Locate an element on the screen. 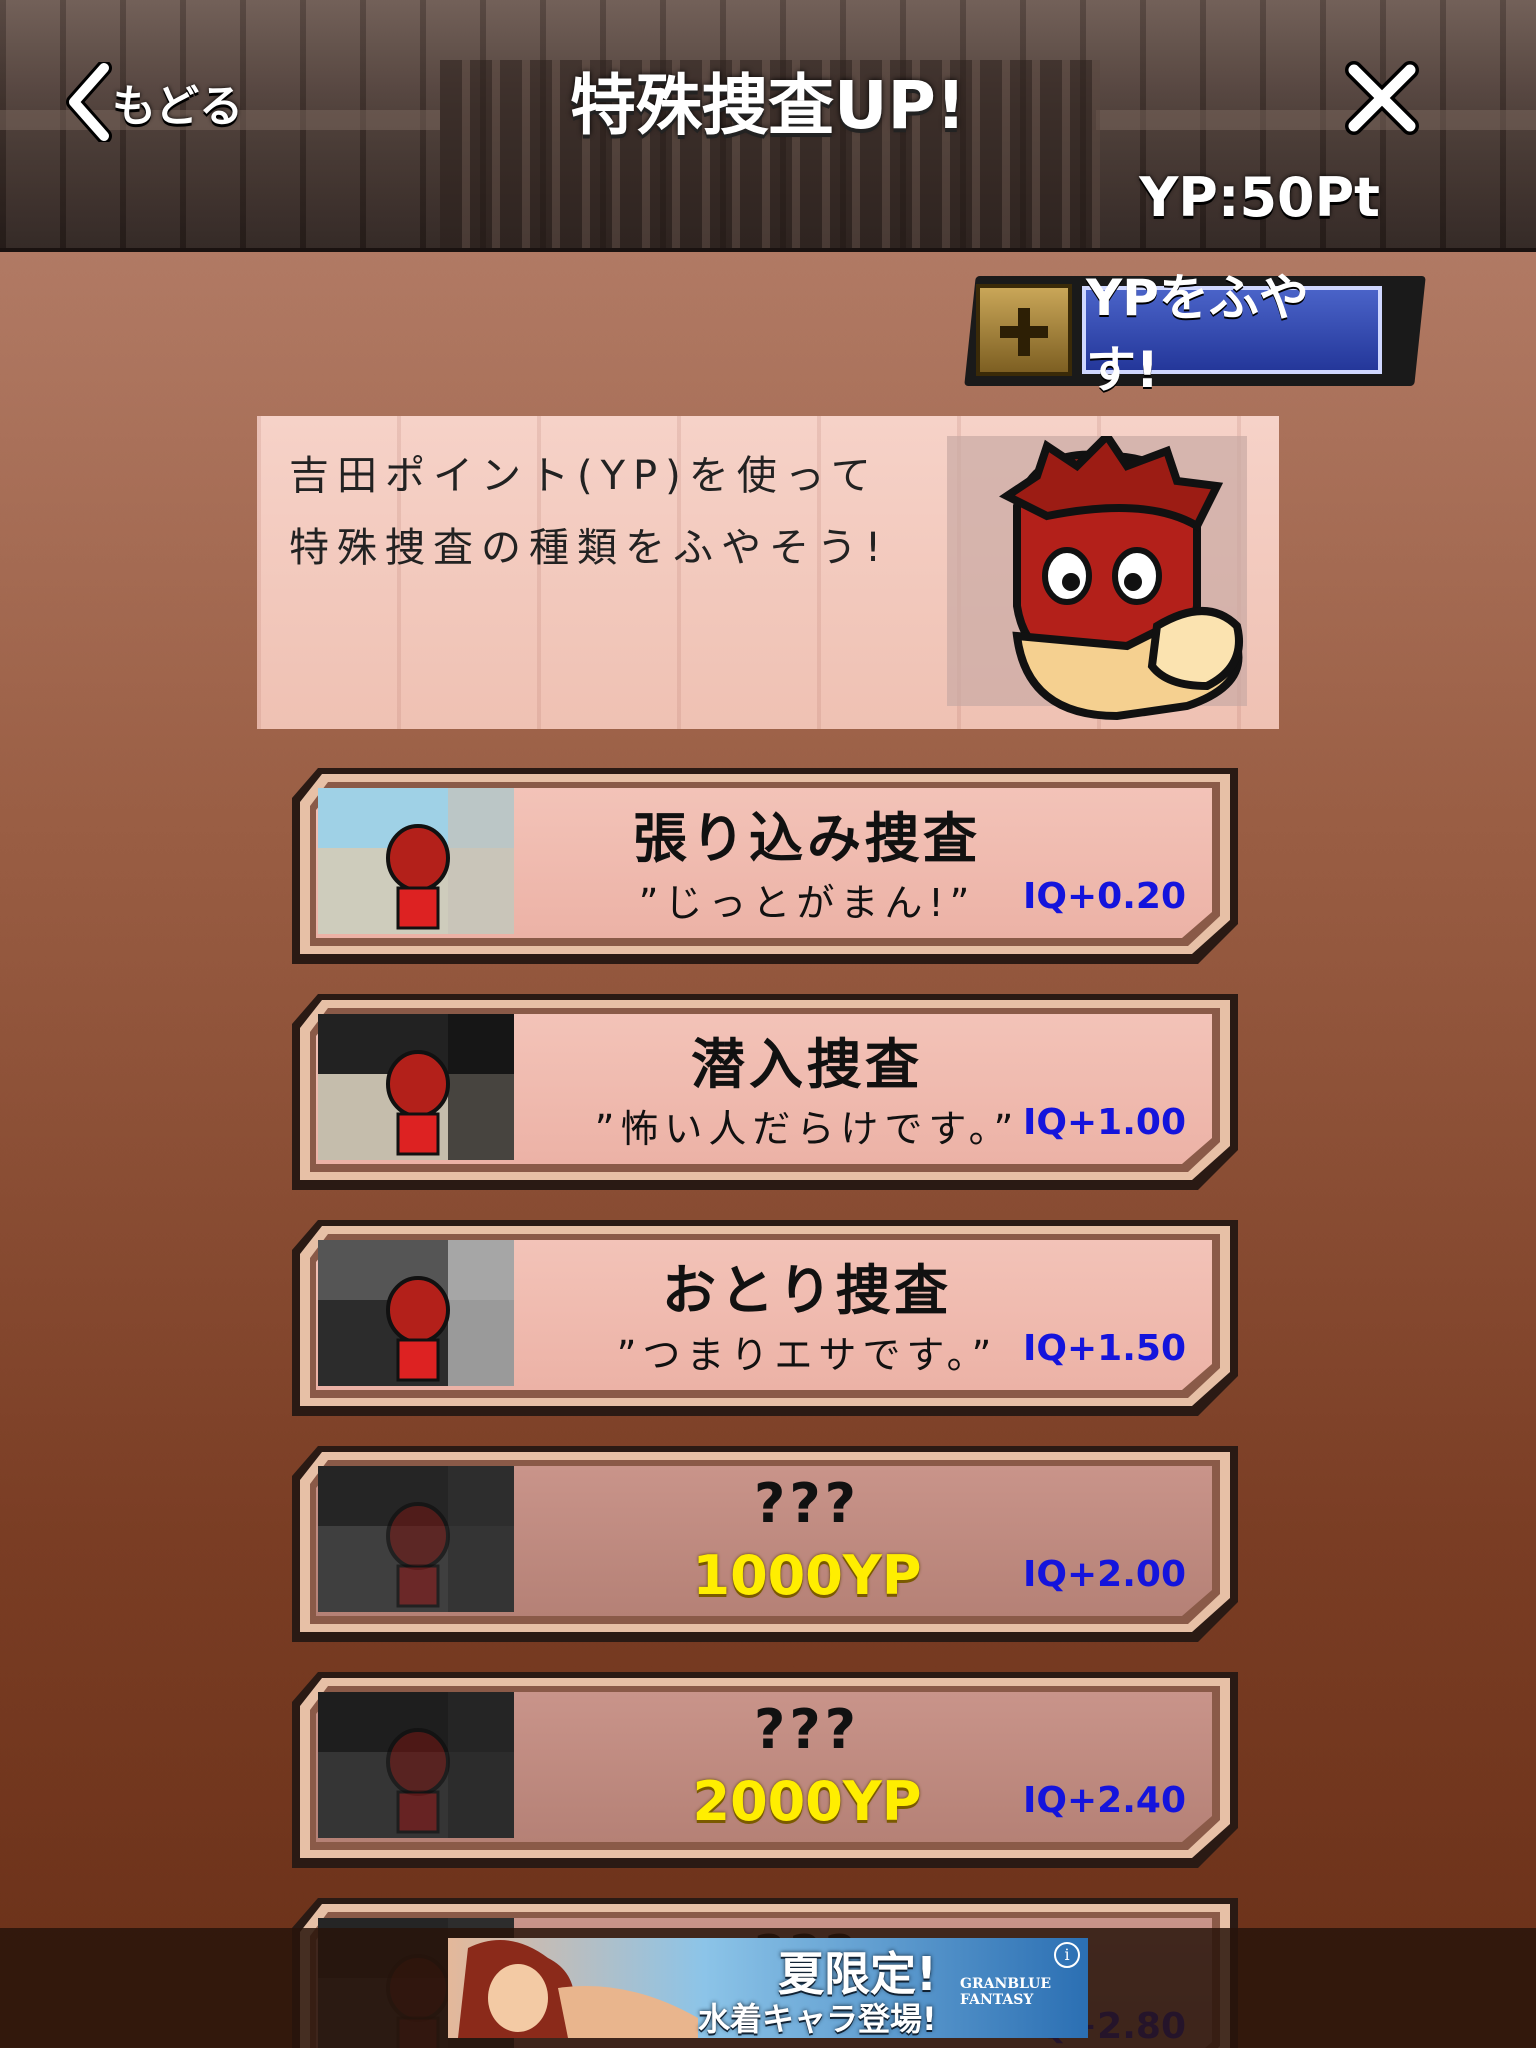 The height and width of the screenshot is (2048, 1536). investigation-price: 1000YP is located at coordinates (807, 1575).